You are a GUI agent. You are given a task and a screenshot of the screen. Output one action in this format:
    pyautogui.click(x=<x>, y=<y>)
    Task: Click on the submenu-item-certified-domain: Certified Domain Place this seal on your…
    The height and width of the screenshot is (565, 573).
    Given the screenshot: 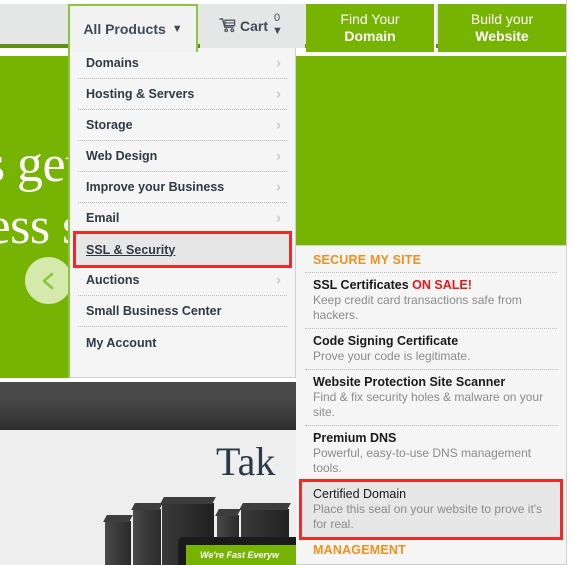 What is the action you would take?
    pyautogui.click(x=431, y=509)
    